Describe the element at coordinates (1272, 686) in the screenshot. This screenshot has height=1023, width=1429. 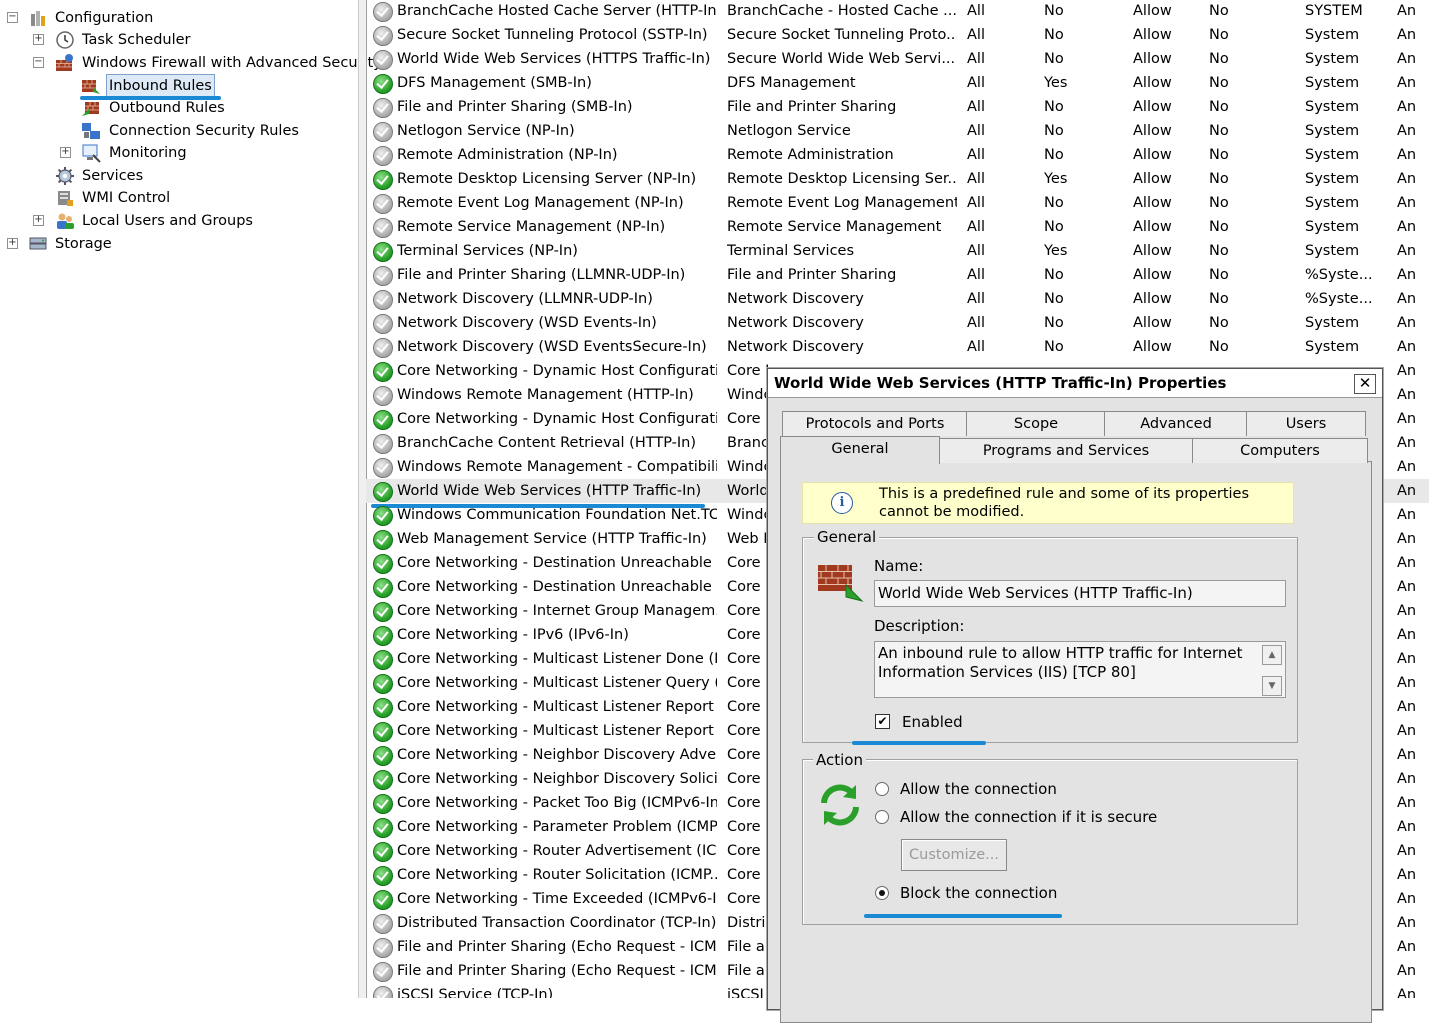
I see `scroll-down-icon: ▼` at that location.